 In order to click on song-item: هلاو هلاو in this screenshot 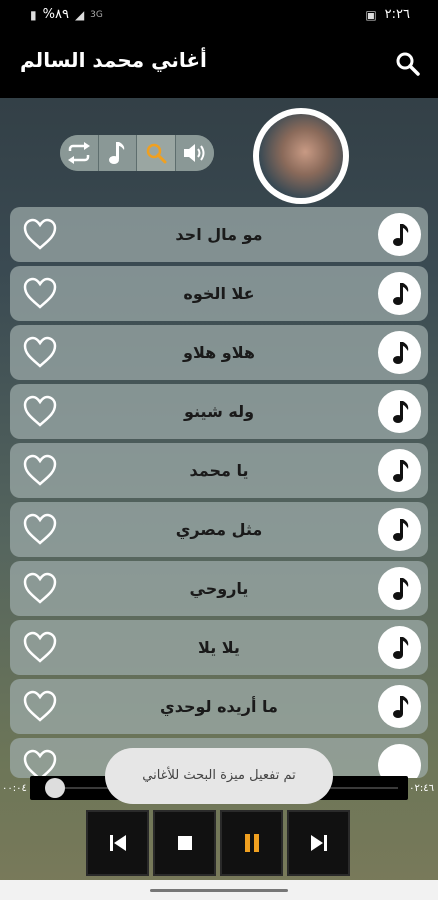, I will do `click(219, 352)`.